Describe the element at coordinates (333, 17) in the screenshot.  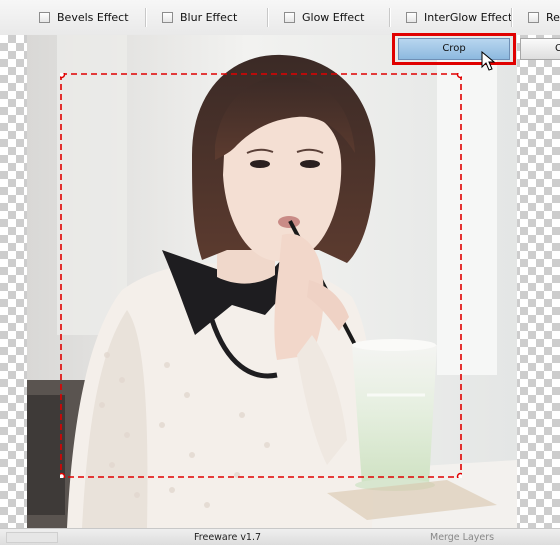
I see `glow-effect-label: Glow Effect` at that location.